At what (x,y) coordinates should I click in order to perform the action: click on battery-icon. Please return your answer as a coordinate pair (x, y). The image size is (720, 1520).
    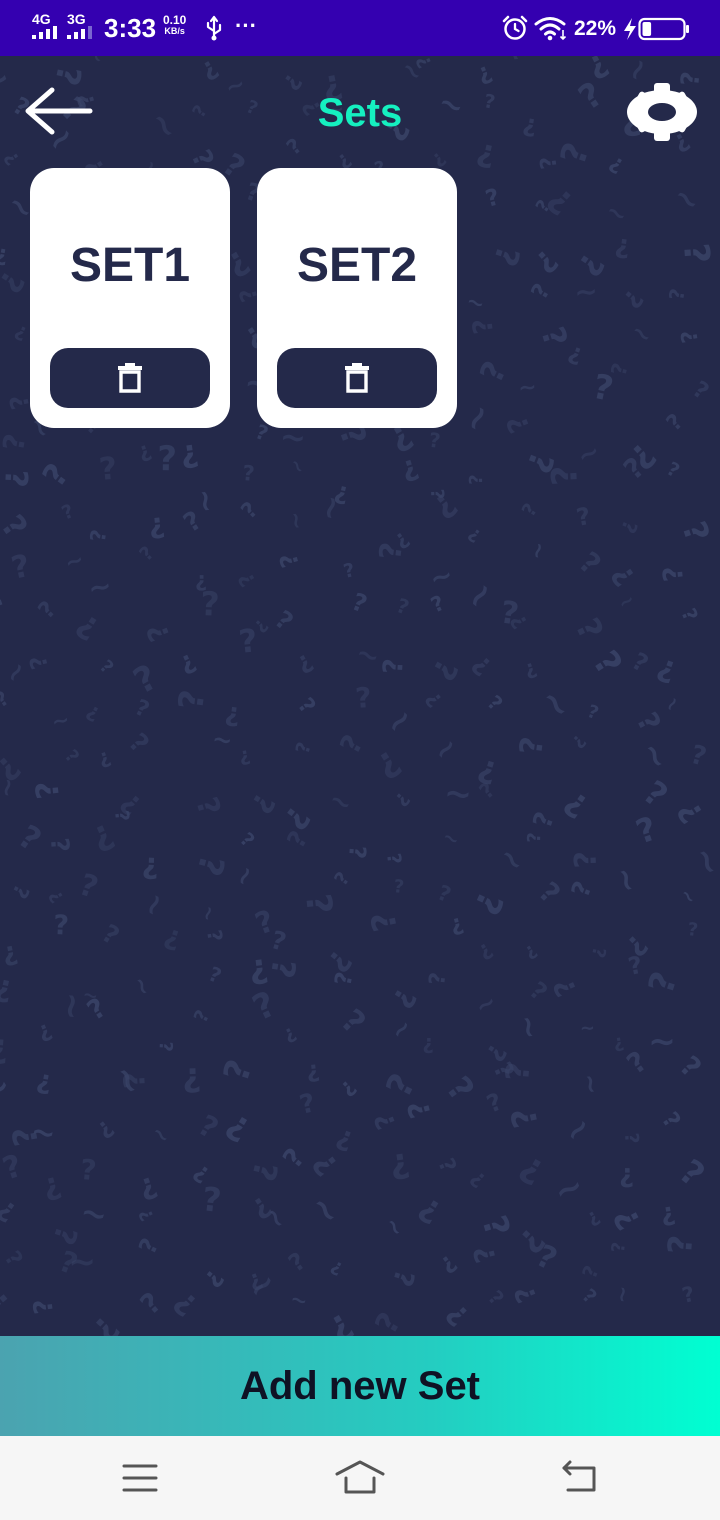
    Looking at the image, I should click on (663, 29).